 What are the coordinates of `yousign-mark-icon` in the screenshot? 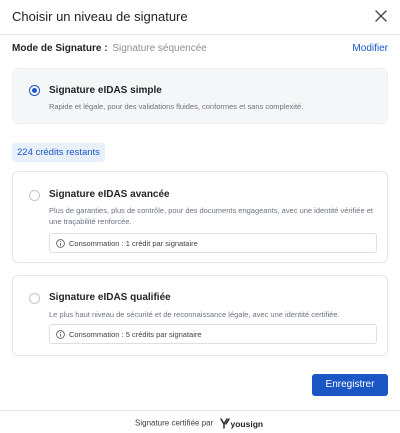 It's located at (224, 423).